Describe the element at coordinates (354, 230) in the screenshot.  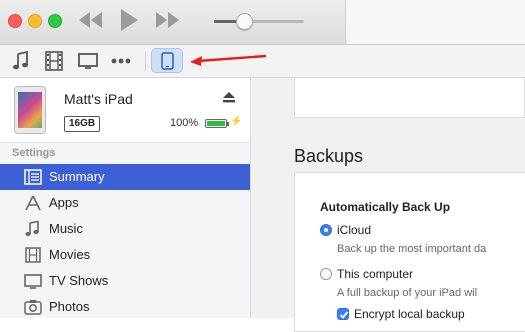
I see `icloud-label: iCloud` at that location.